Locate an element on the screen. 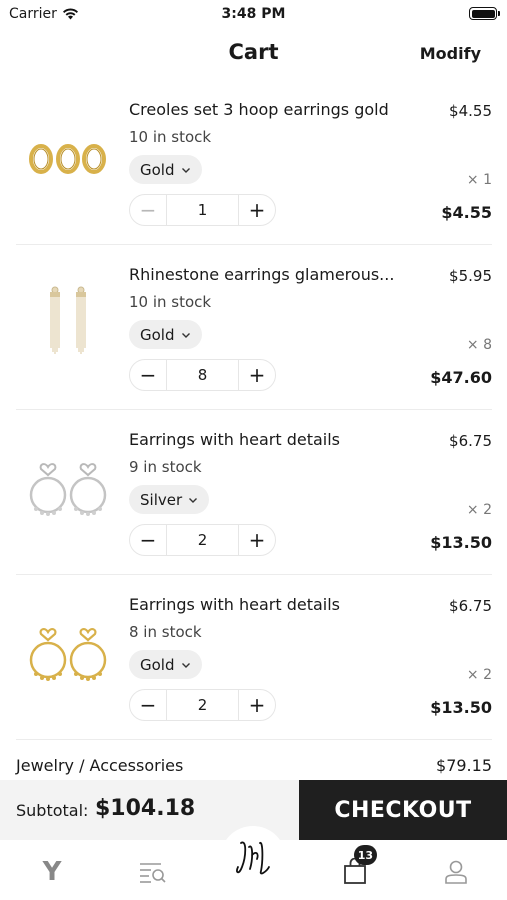 The image size is (507, 900). brand-logo-icon is located at coordinates (253, 858).